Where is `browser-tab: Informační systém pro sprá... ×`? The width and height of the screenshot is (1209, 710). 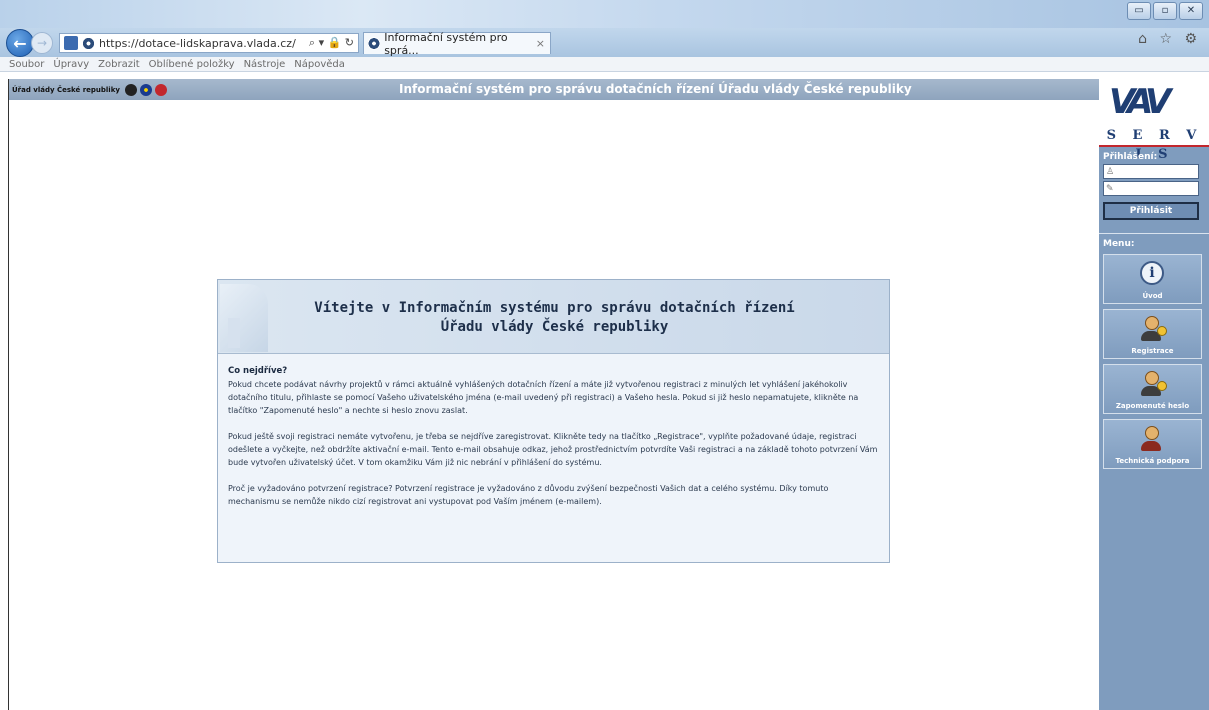 browser-tab: Informační systém pro sprá... × is located at coordinates (457, 43).